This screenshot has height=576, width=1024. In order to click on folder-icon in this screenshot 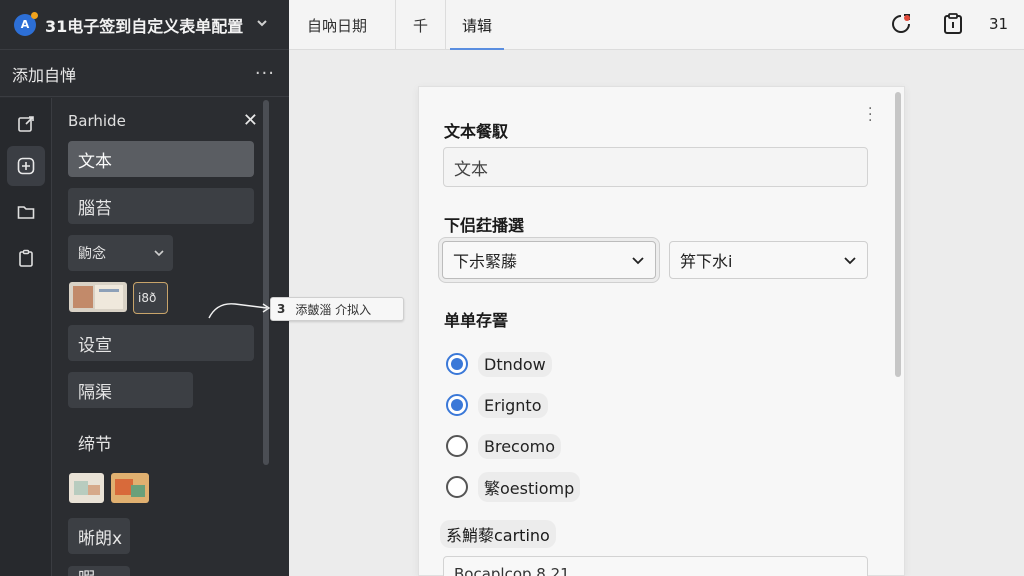, I will do `click(26, 212)`.